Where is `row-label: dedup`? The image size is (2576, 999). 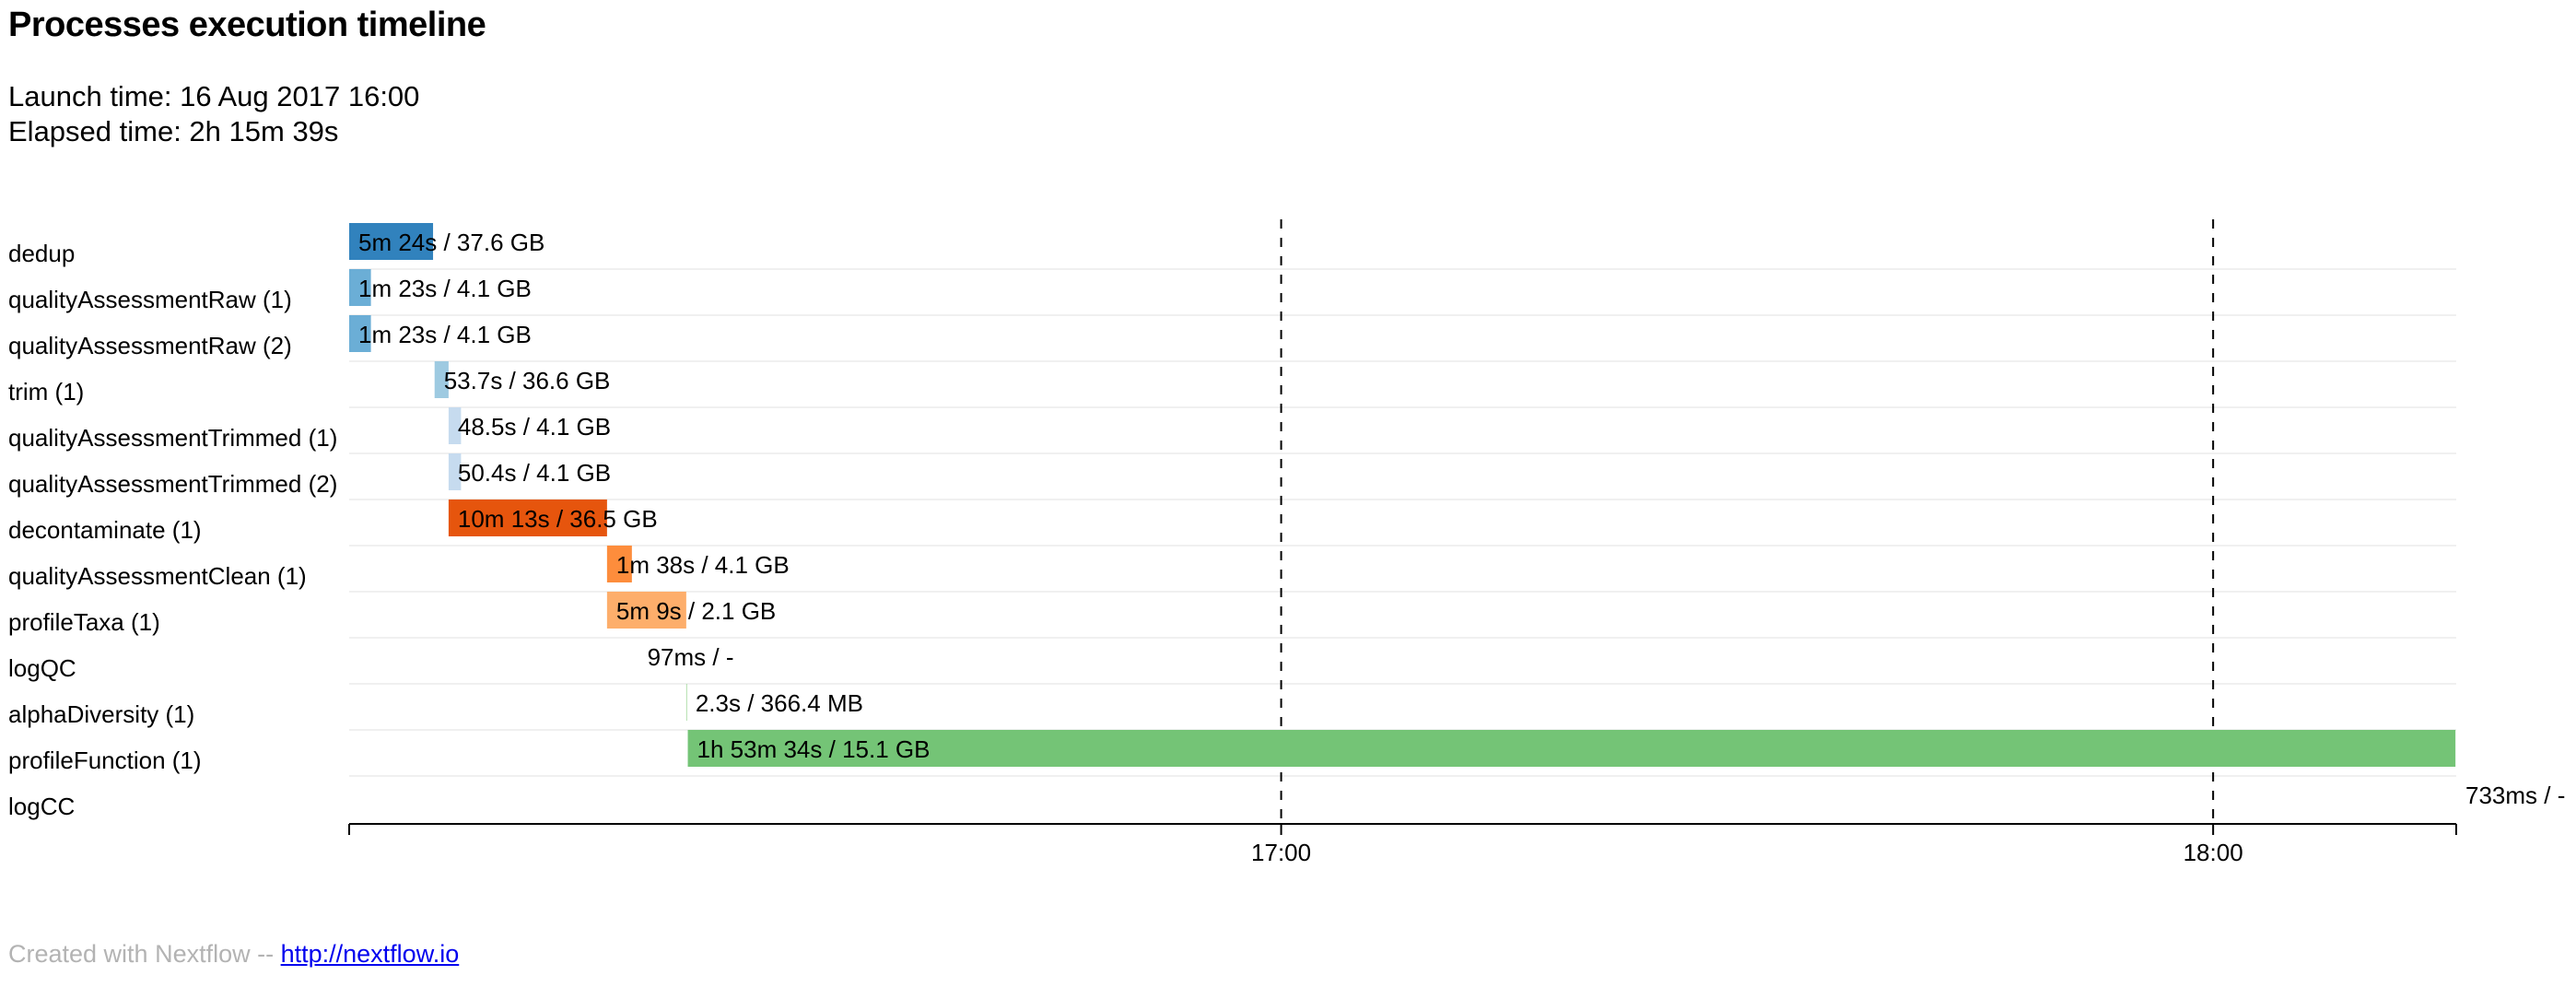
row-label: dedup is located at coordinates (41, 254).